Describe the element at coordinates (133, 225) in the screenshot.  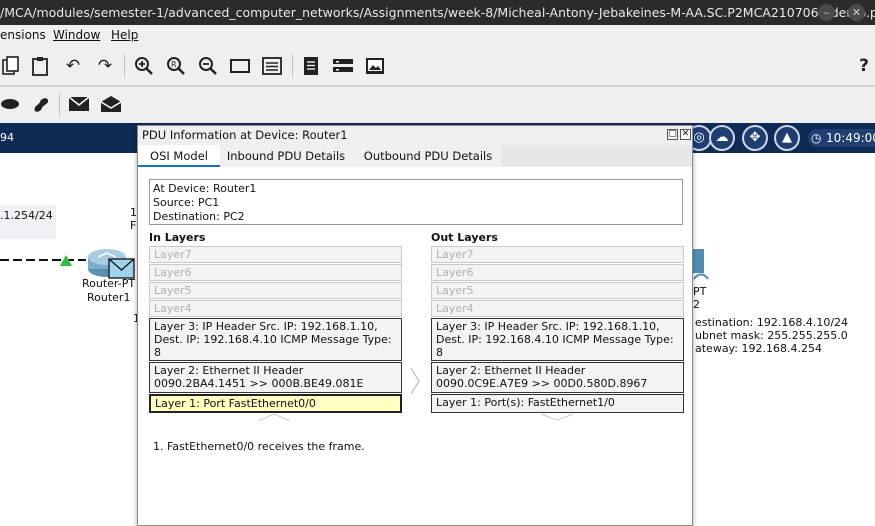
I see `hidden-label-2: F` at that location.